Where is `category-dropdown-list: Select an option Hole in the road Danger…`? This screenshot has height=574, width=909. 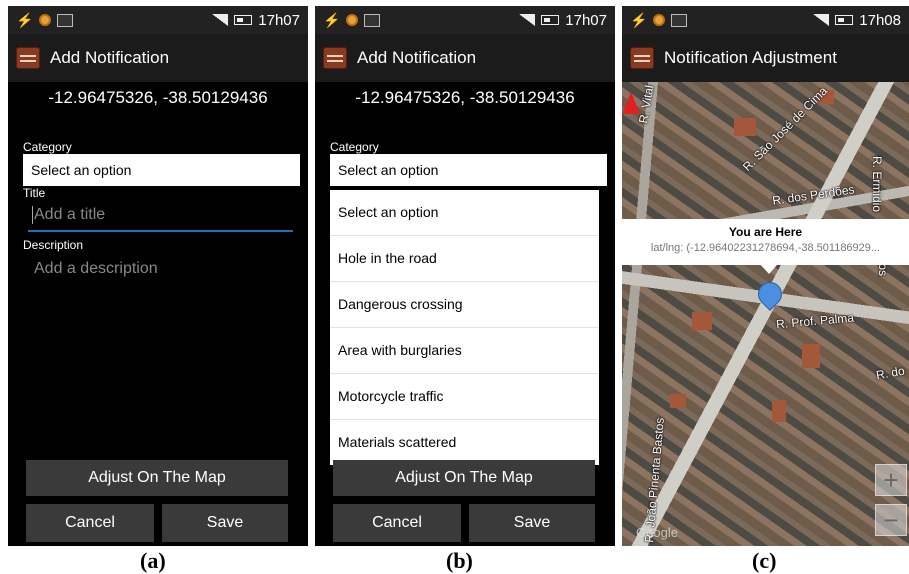
category-dropdown-list: Select an option Hole in the road Danger… is located at coordinates (464, 327).